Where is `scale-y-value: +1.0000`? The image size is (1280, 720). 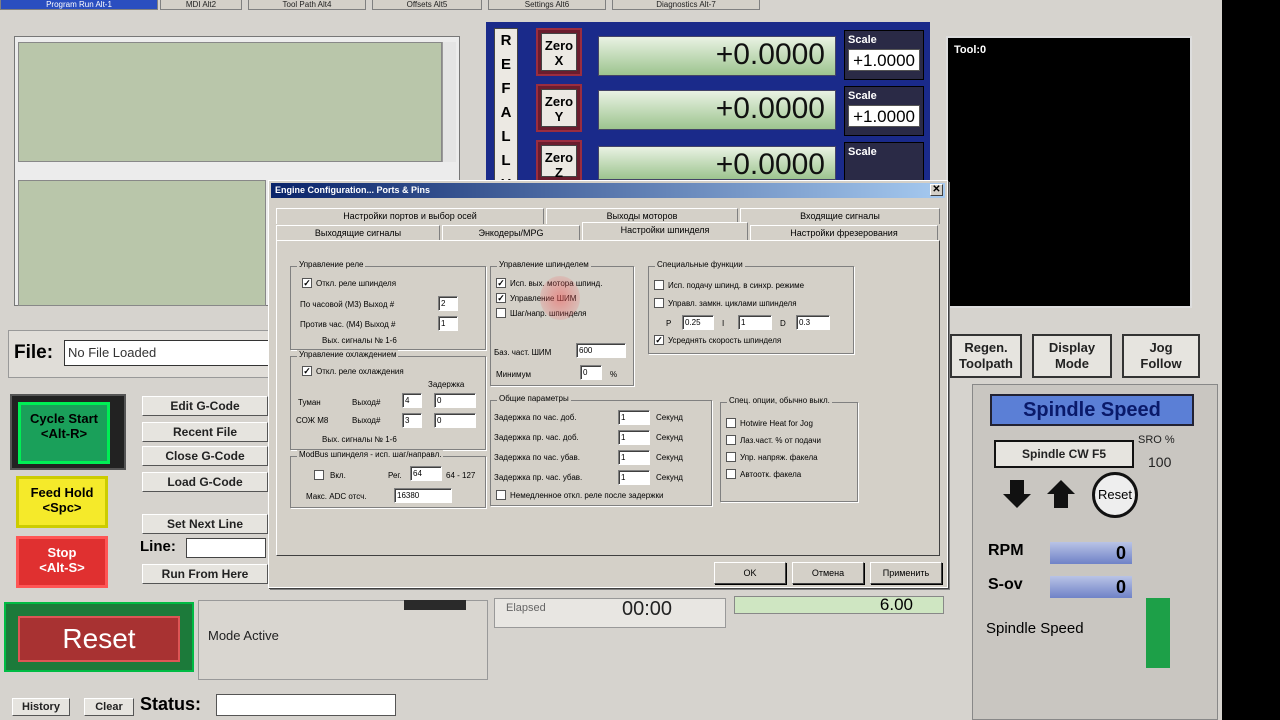
scale-y-value: +1.0000 is located at coordinates (884, 116).